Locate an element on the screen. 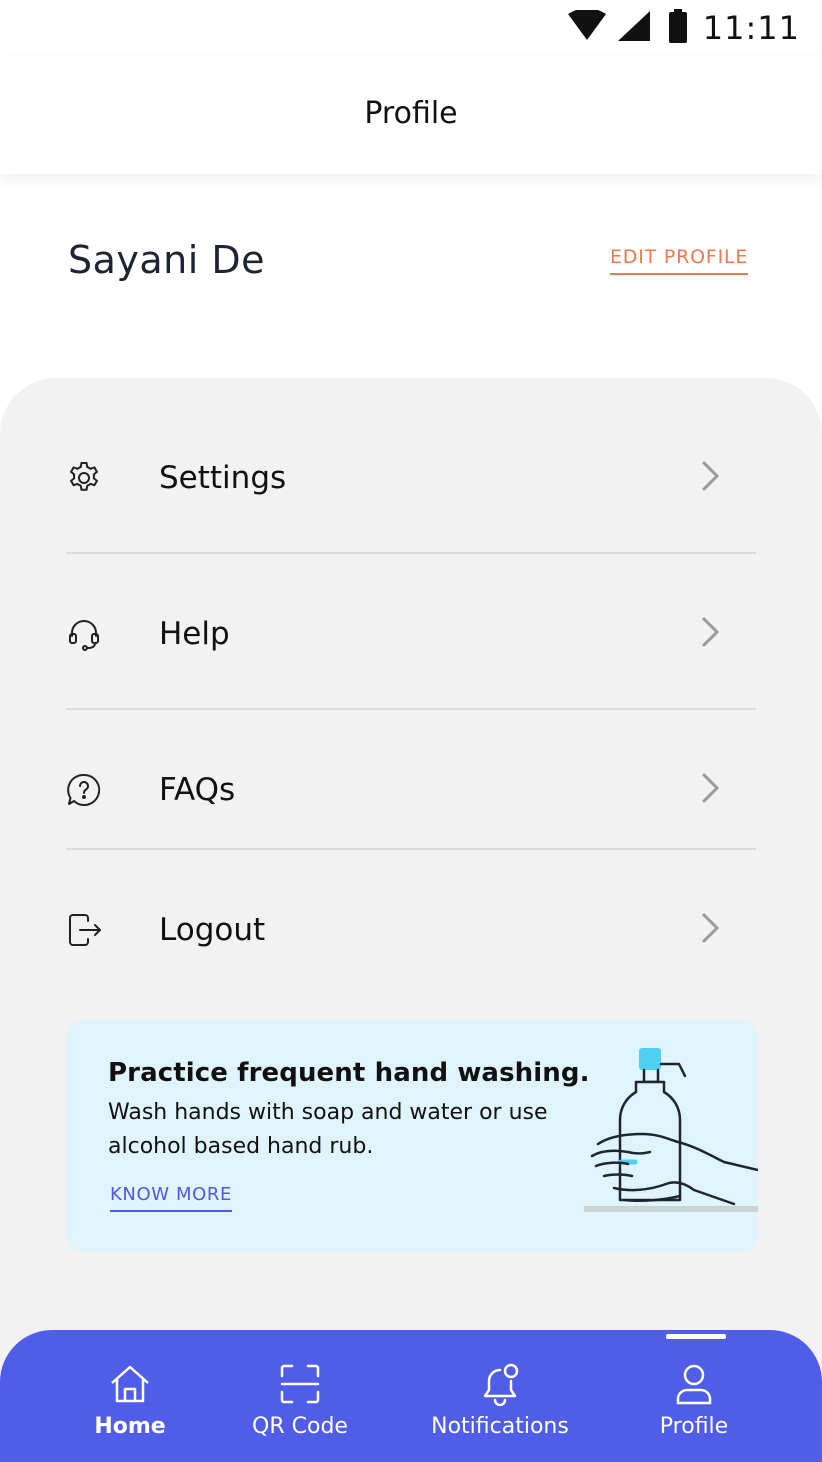 This screenshot has height=1462, width=822. page-title: Profile is located at coordinates (411, 113).